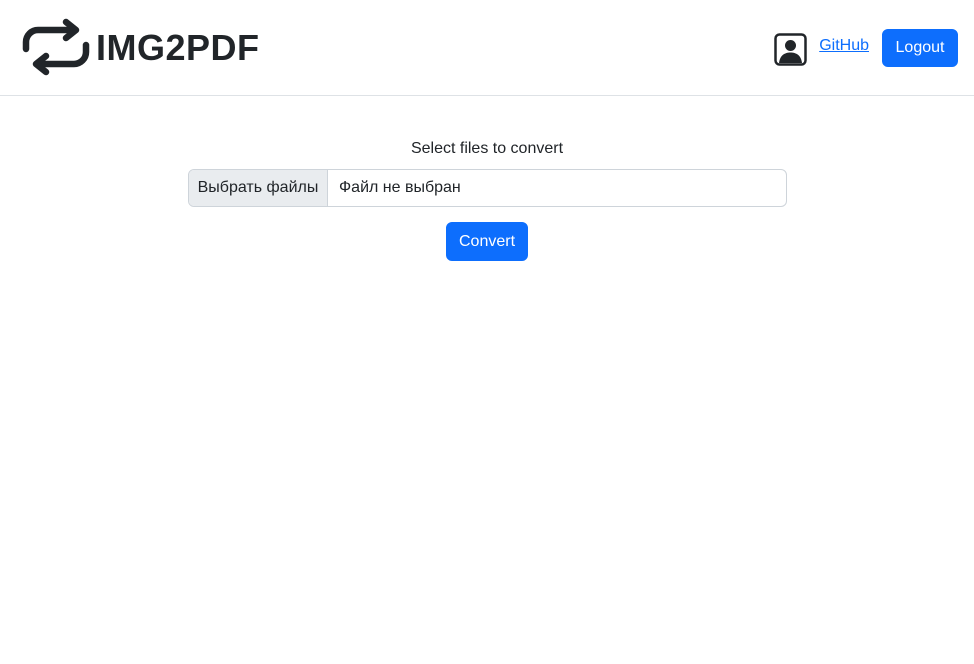 This screenshot has height=664, width=974. I want to click on brand-link: IMG2PDF, so click(141, 47).